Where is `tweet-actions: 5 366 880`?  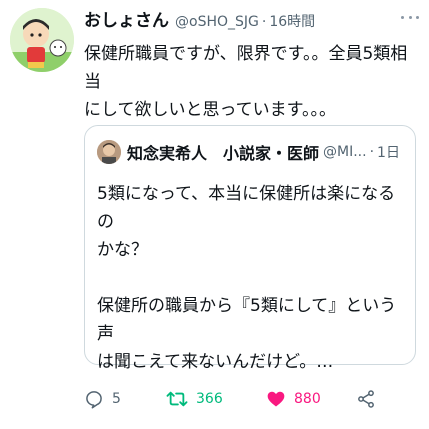 tweet-actions: 5 366 880 is located at coordinates (250, 399).